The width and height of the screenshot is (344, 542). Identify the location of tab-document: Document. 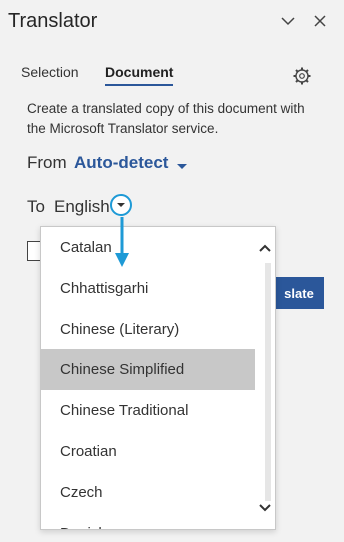
(139, 72).